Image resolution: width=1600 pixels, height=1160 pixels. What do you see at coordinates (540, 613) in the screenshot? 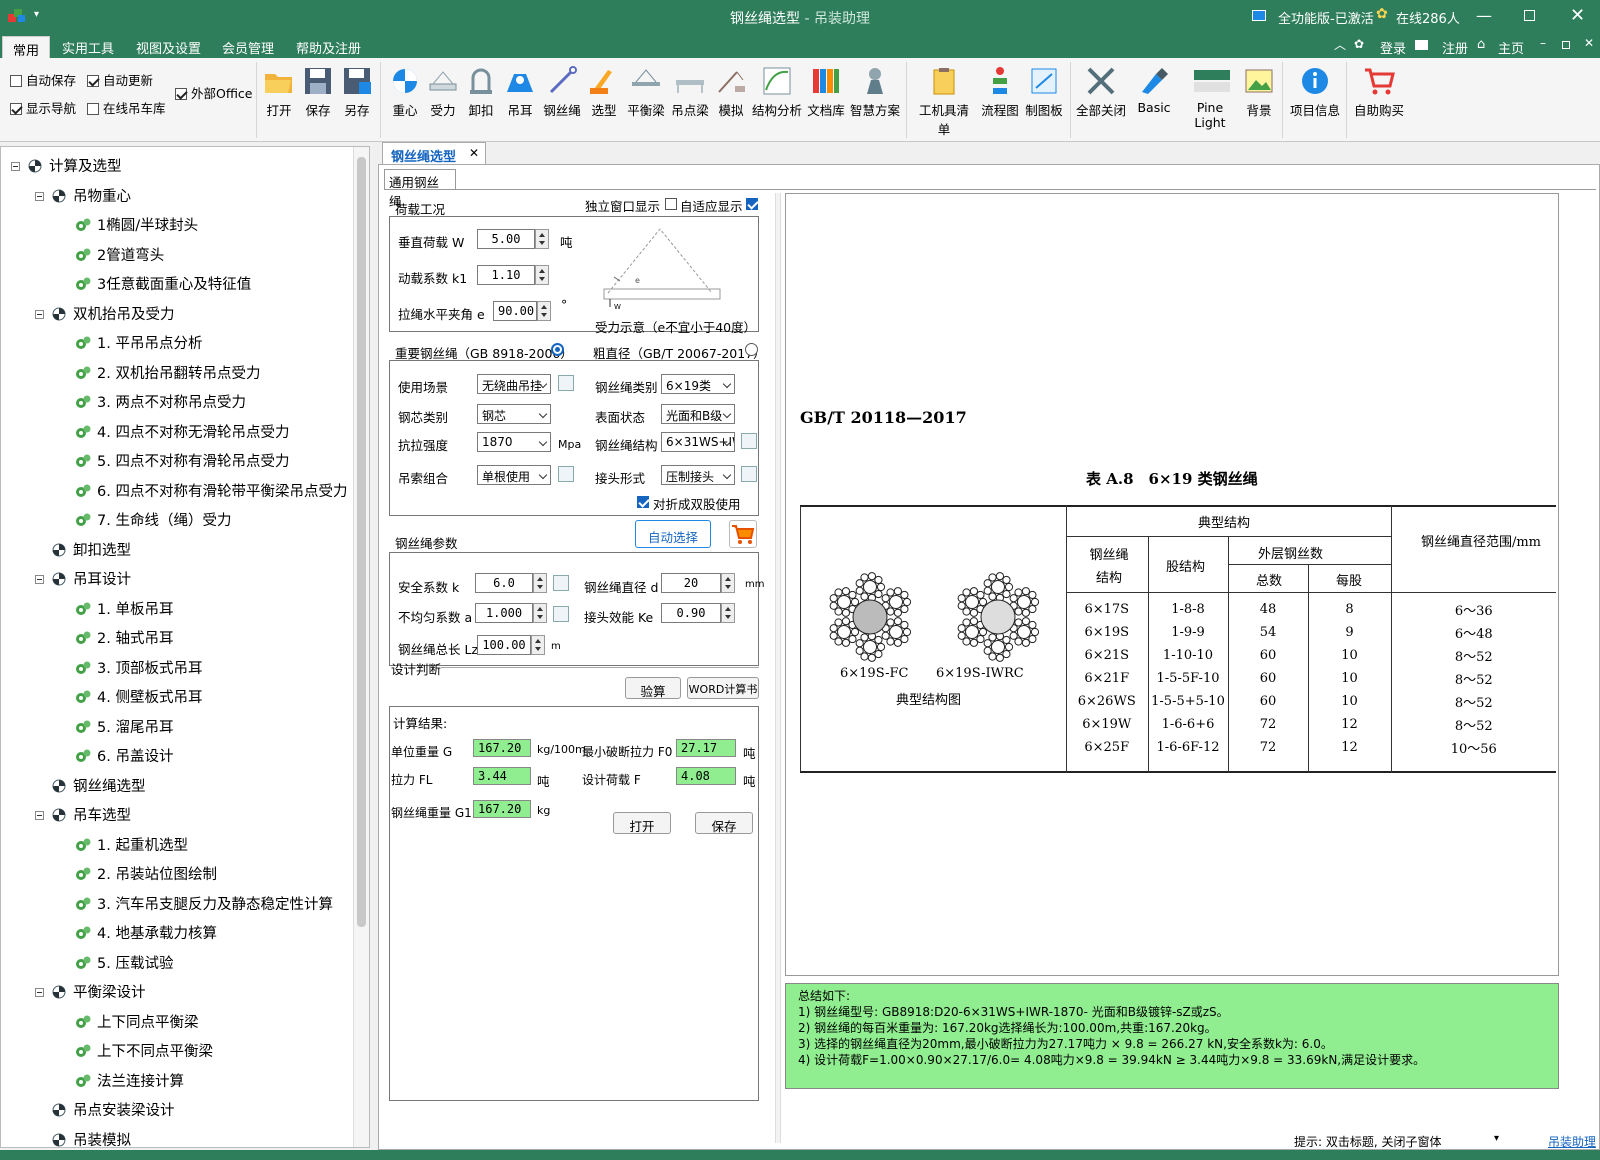
I see `uneven-factor-spinner` at bounding box center [540, 613].